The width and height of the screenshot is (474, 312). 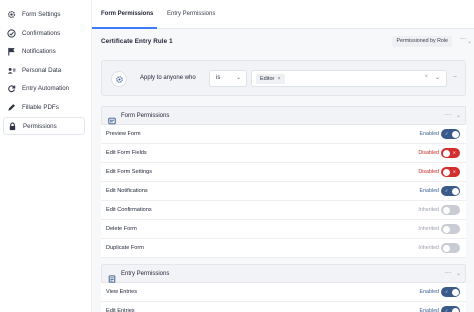 What do you see at coordinates (129, 172) in the screenshot?
I see `permission-label: Edit Form Settings` at bounding box center [129, 172].